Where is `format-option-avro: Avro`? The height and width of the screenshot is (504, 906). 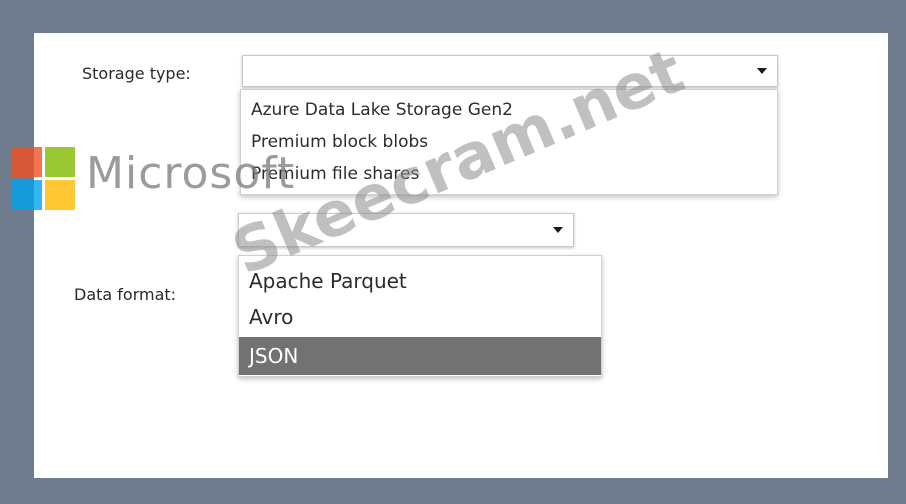 format-option-avro: Avro is located at coordinates (420, 317).